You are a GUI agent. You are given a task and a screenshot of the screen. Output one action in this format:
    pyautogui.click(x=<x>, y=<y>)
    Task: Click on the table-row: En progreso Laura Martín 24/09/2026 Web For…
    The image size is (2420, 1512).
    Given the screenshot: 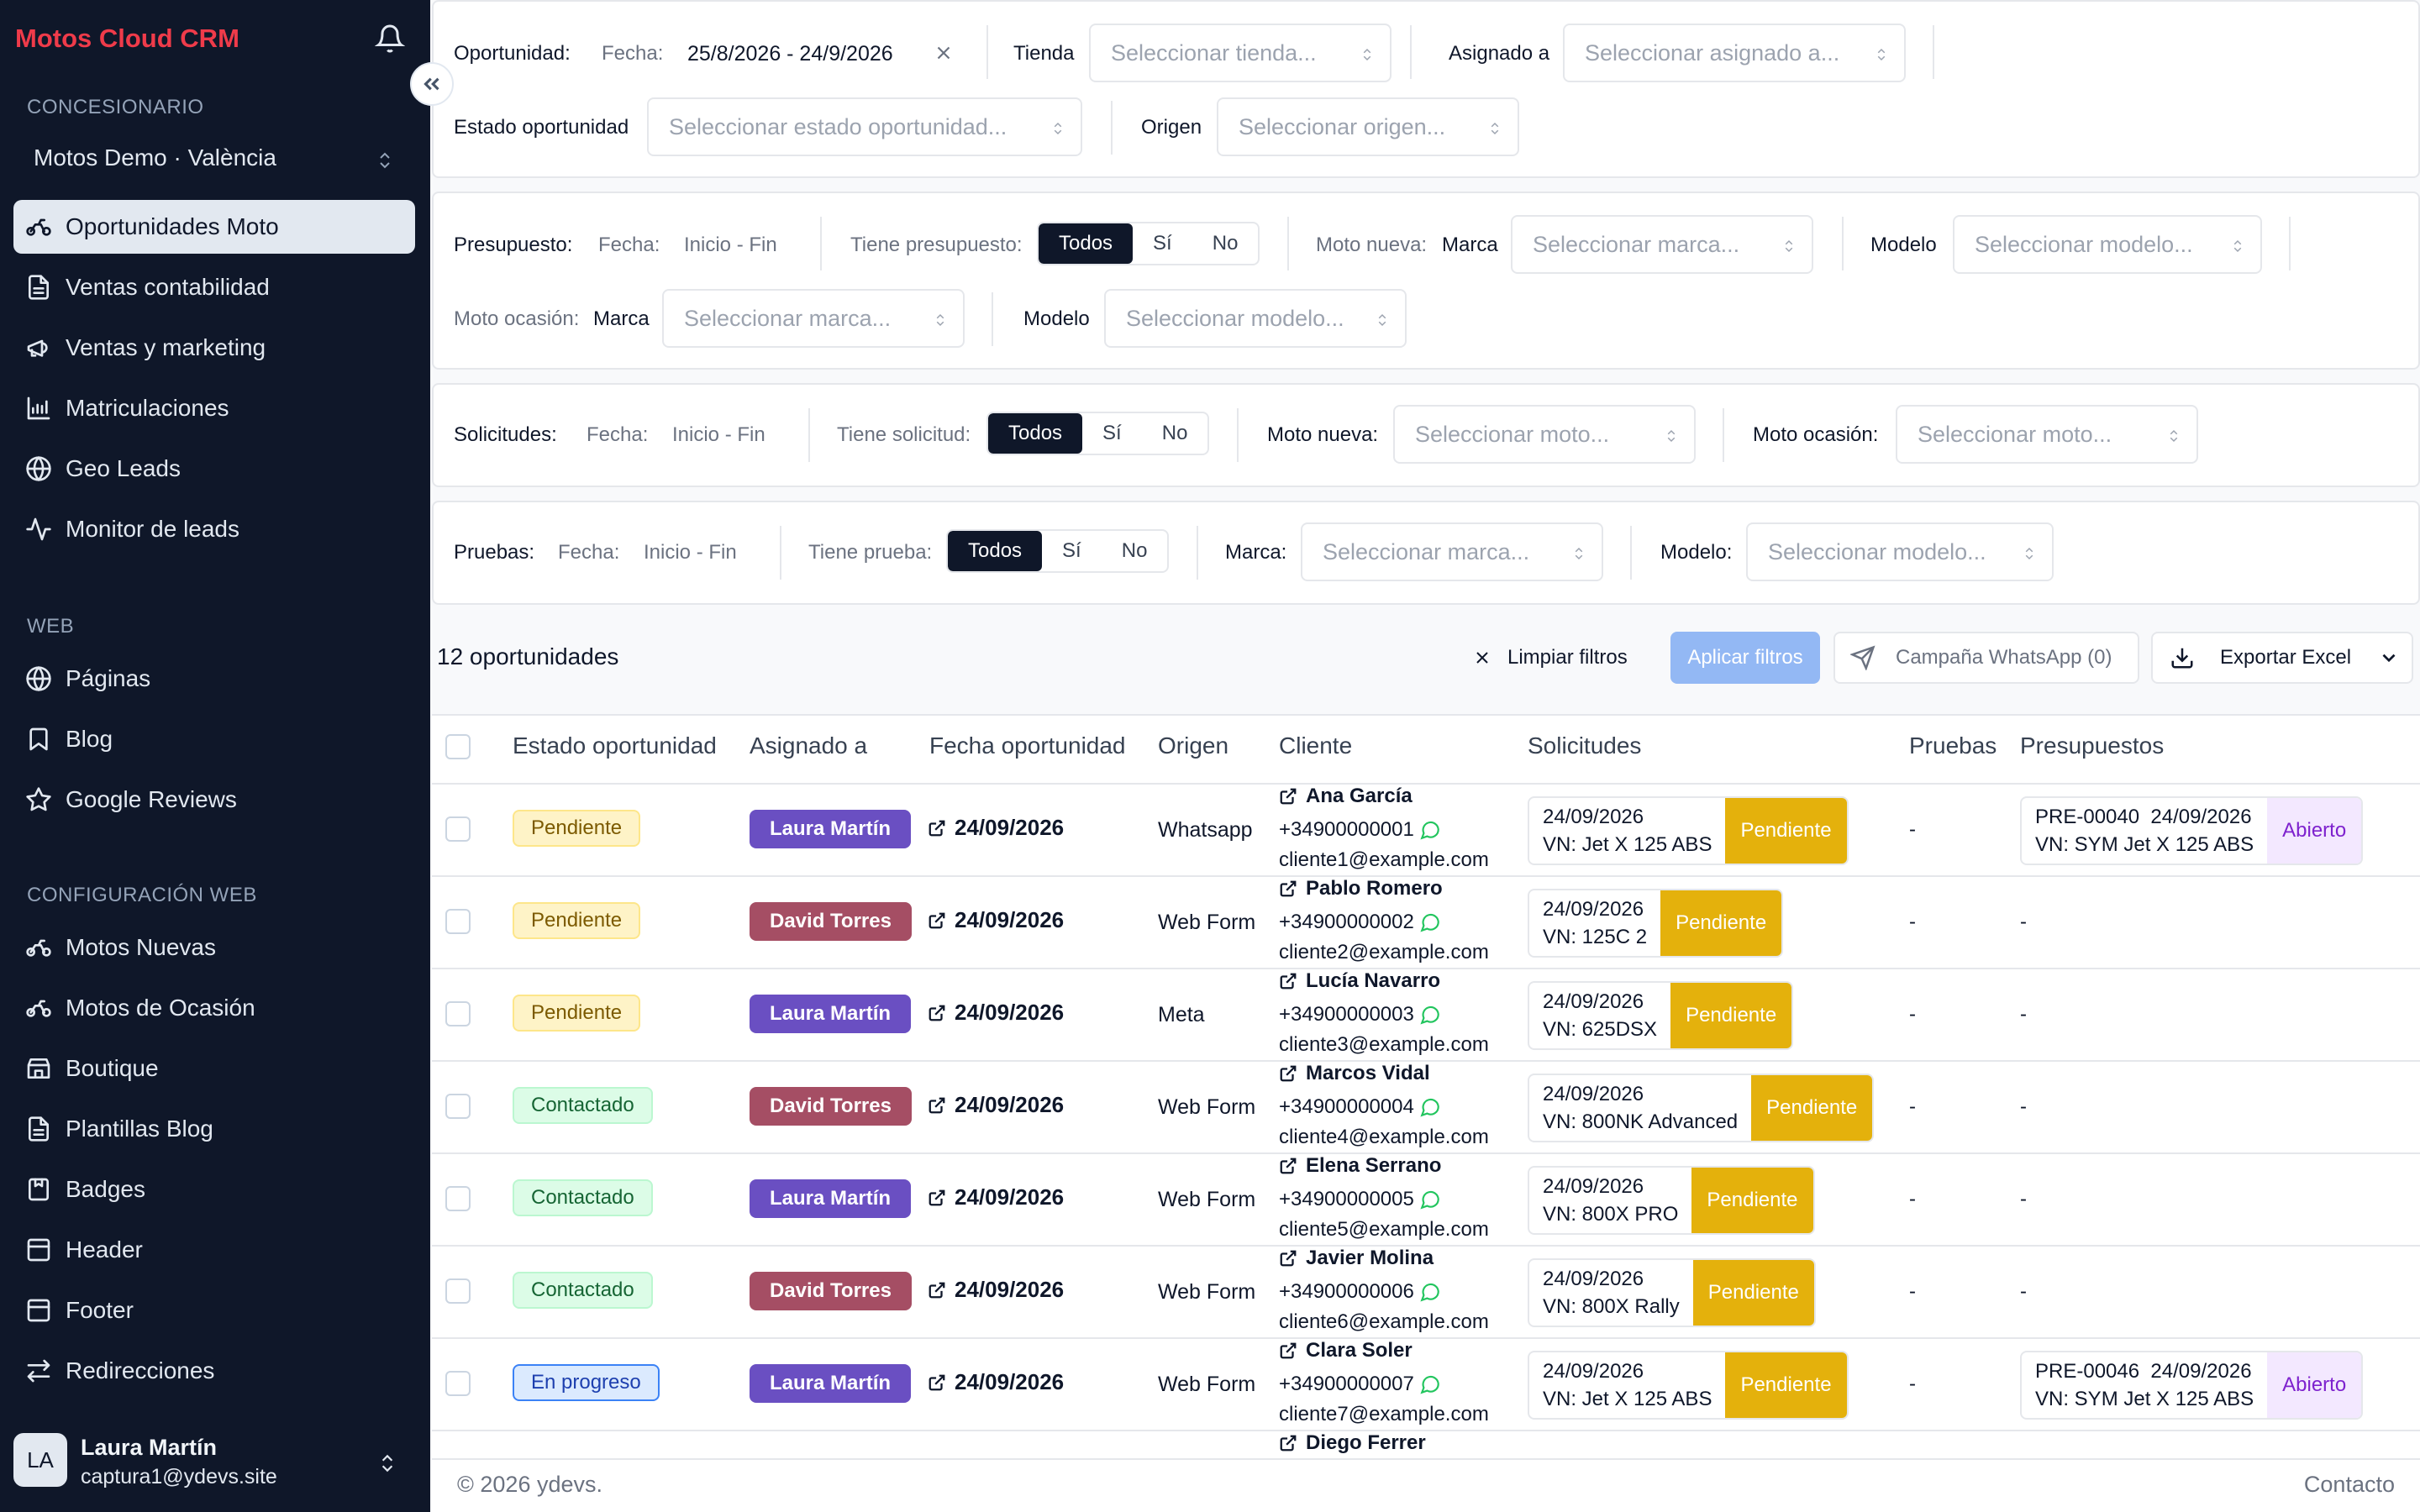 What is the action you would take?
    pyautogui.click(x=1426, y=1383)
    